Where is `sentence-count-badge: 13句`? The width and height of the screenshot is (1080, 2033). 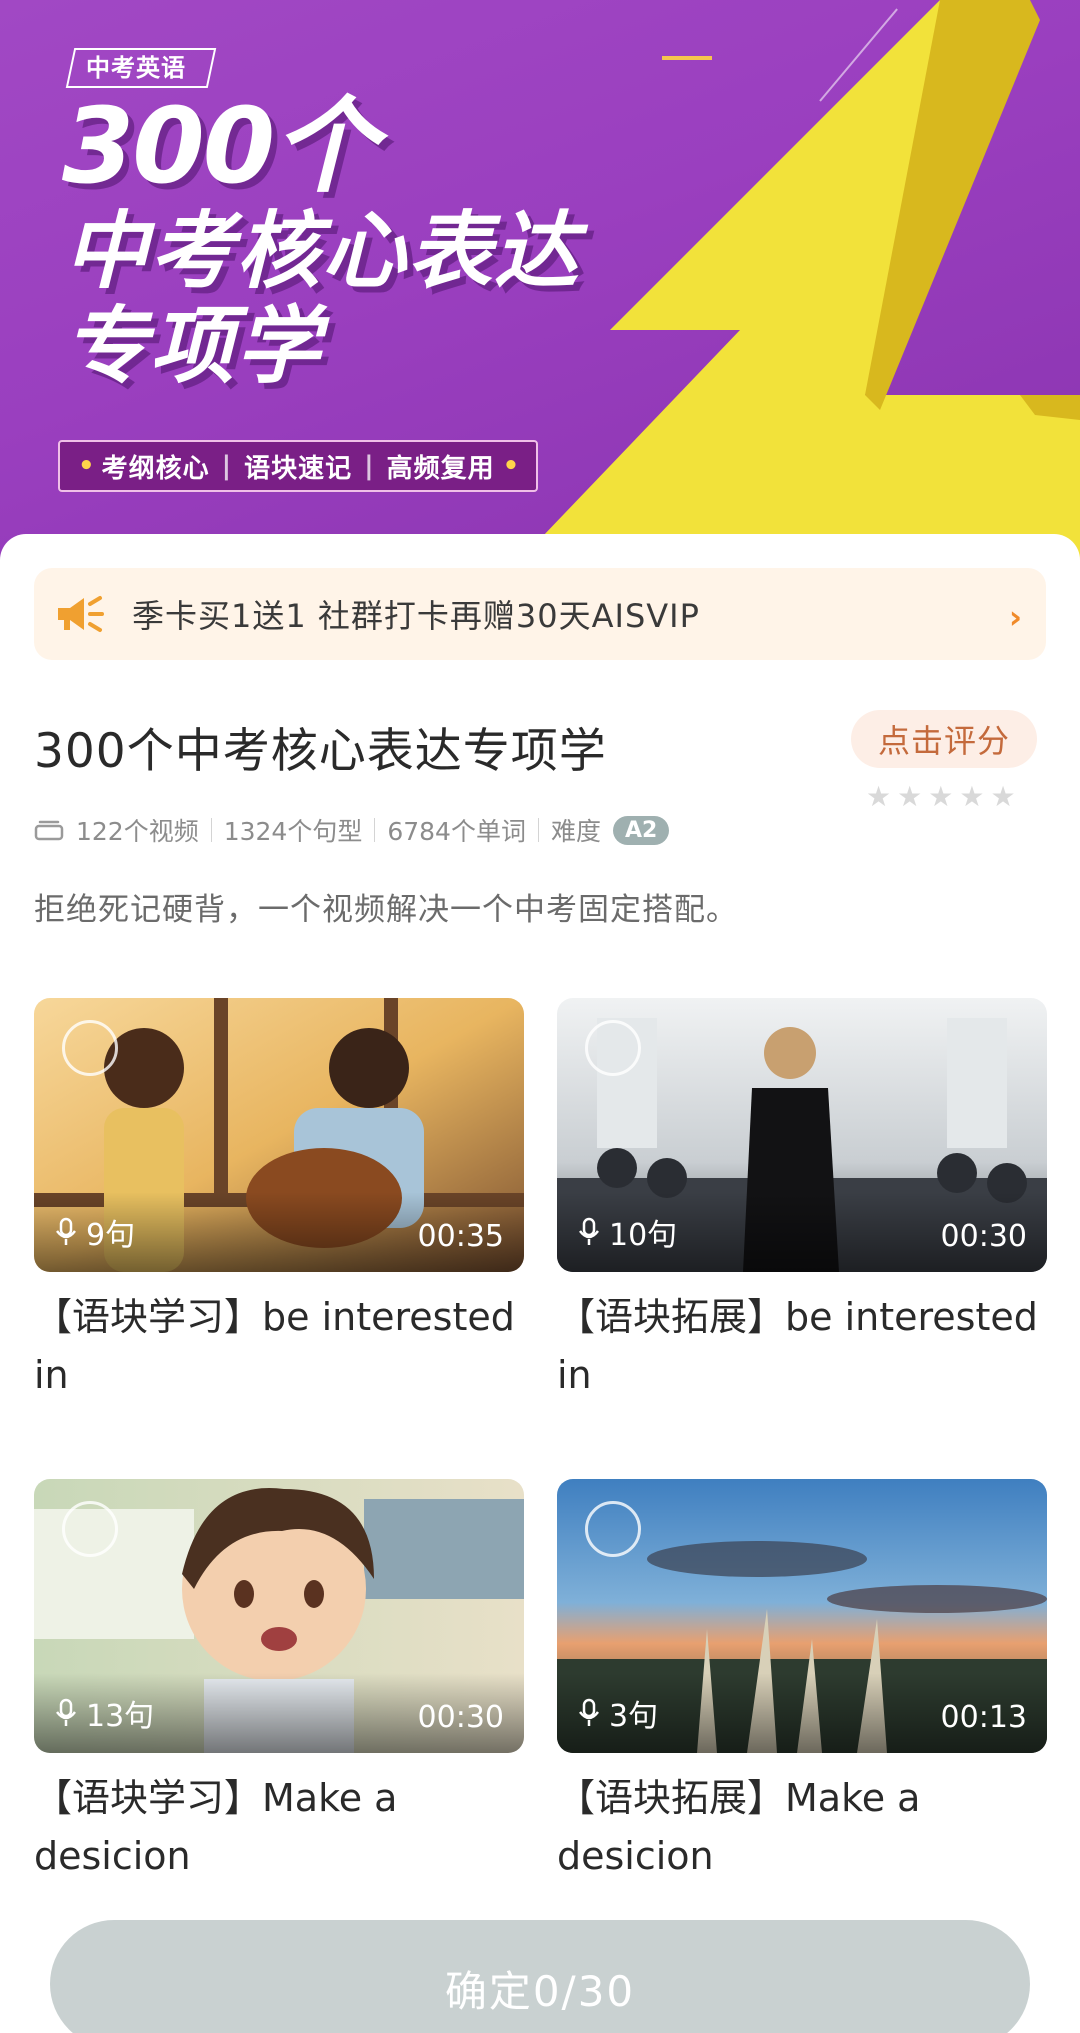
sentence-count-badge: 13句 is located at coordinates (104, 1713).